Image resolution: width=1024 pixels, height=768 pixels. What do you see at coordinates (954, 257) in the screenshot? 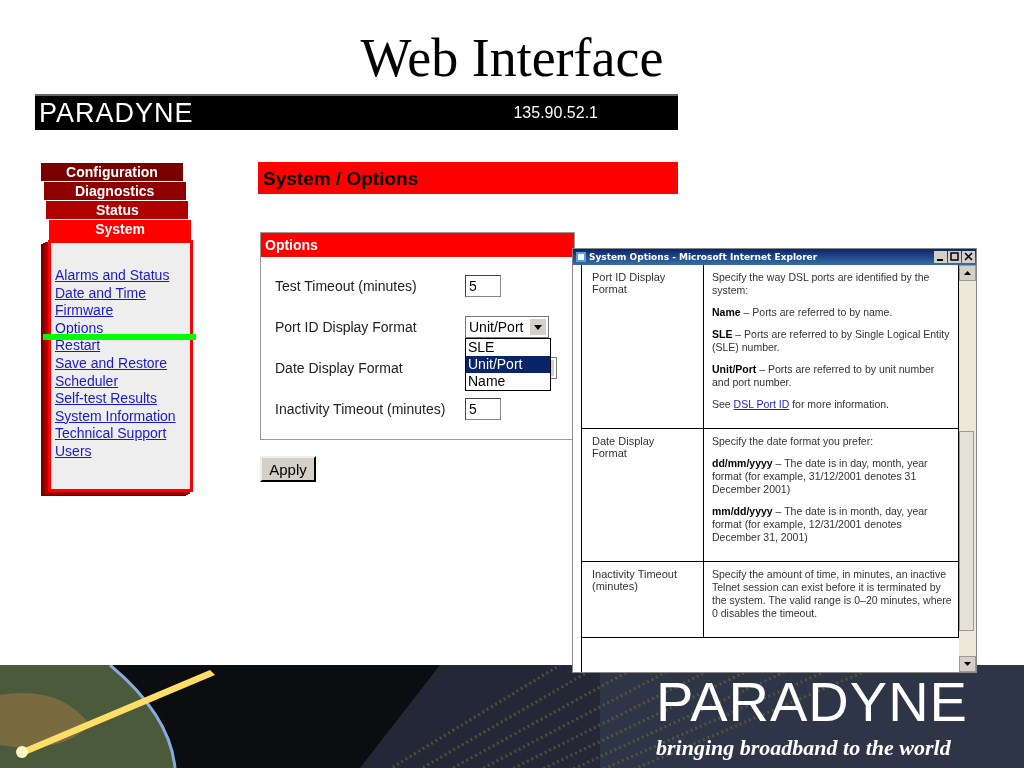
I see `maximize-icon` at bounding box center [954, 257].